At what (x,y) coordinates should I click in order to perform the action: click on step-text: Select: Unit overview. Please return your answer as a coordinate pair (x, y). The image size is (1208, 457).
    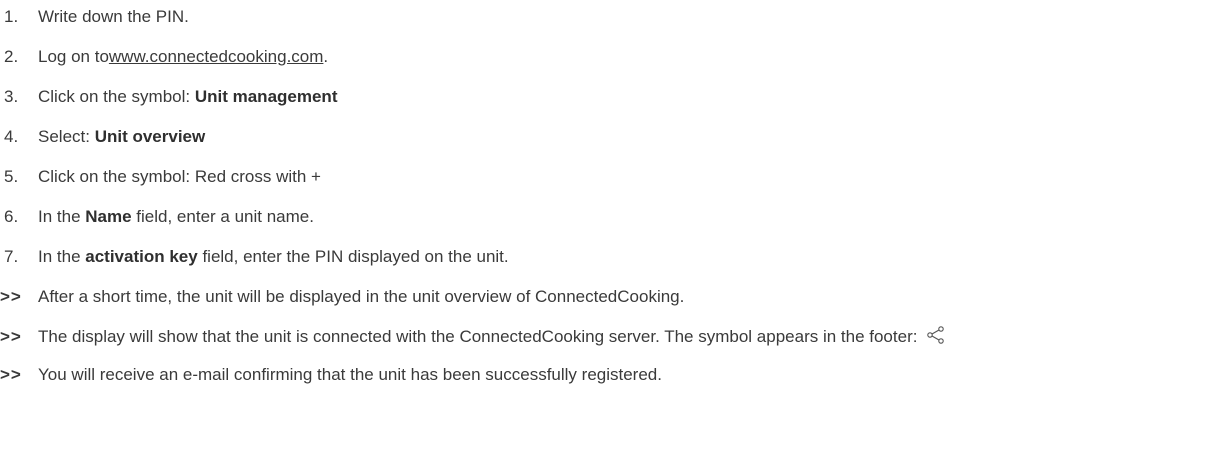
    Looking at the image, I should click on (122, 136).